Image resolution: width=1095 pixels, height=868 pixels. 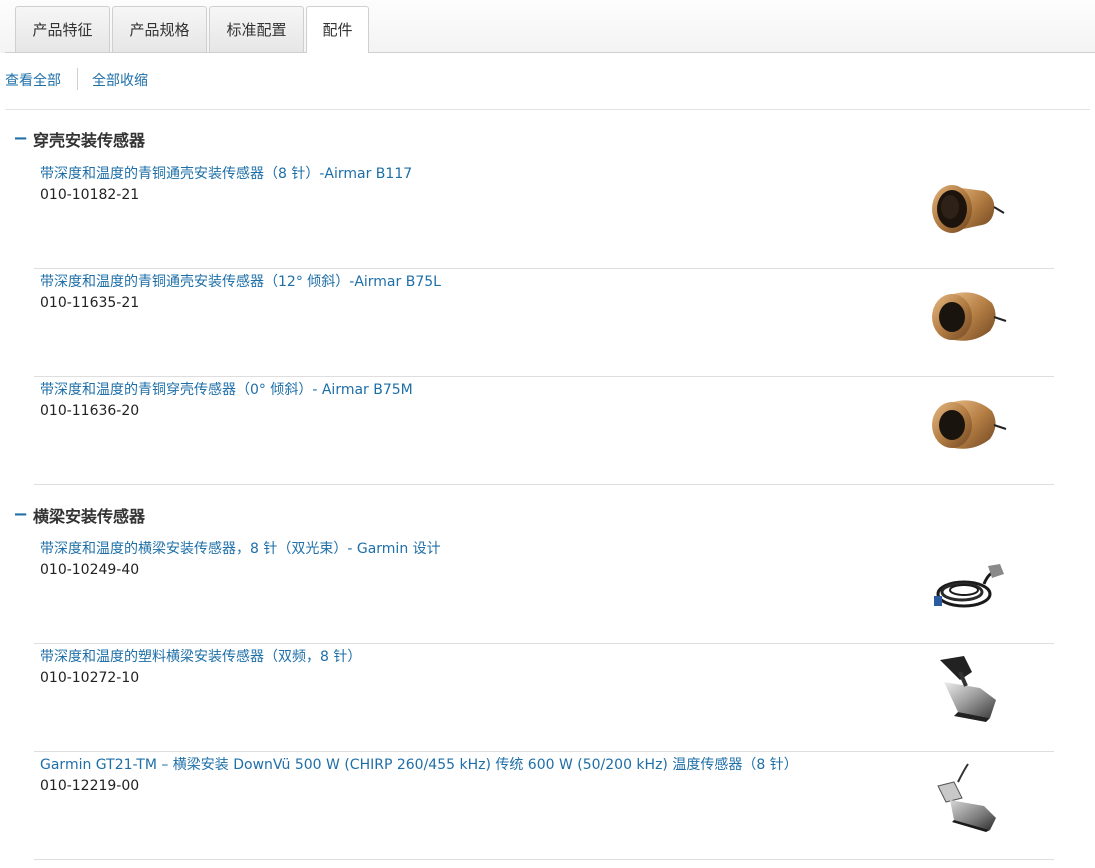 I want to click on expand-all-link: 查看全部, so click(x=33, y=80).